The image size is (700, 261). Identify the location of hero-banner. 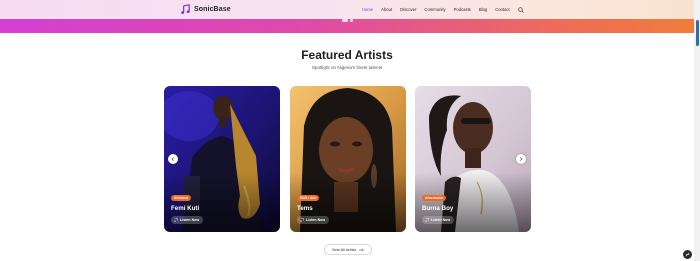
(350, 26).